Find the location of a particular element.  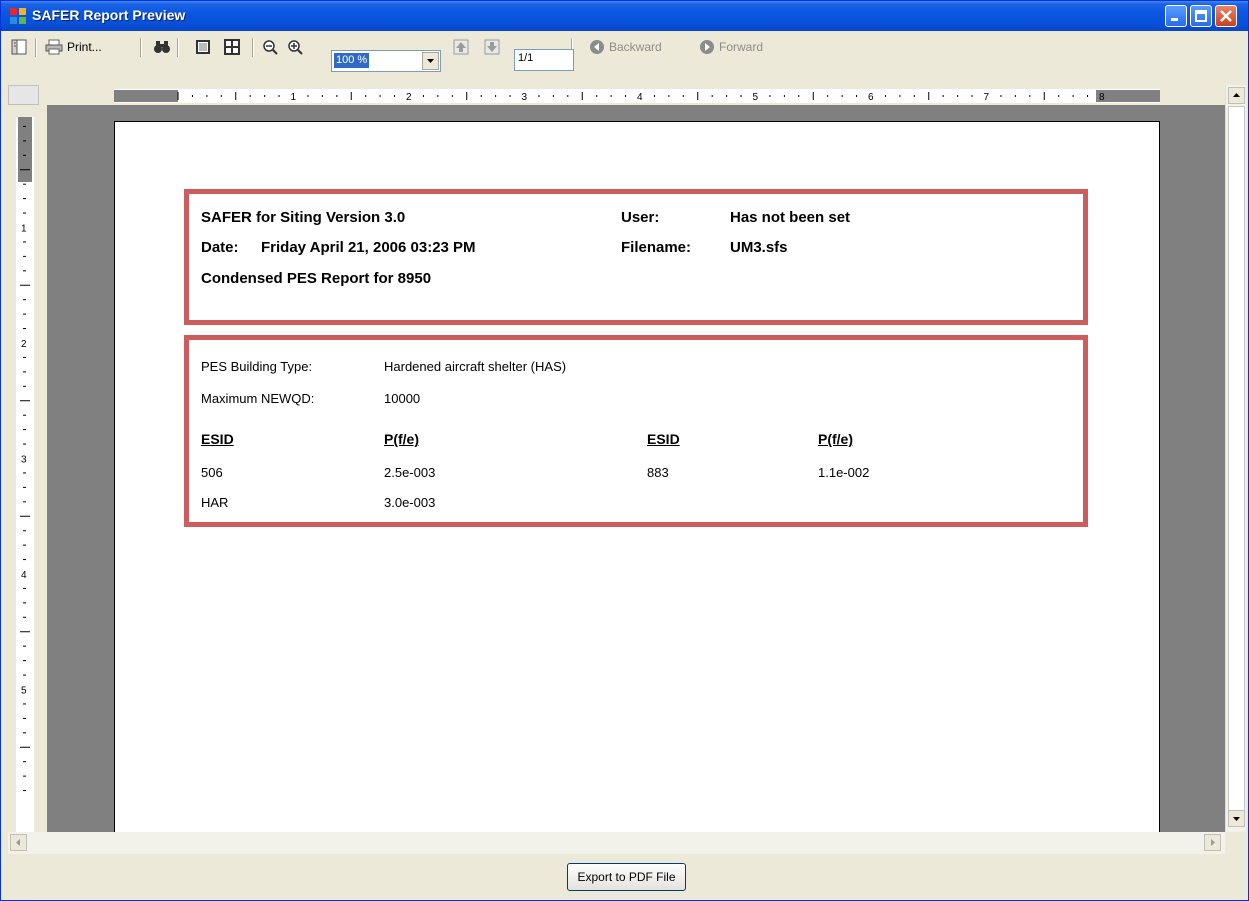

close-icon is located at coordinates (1226, 16).